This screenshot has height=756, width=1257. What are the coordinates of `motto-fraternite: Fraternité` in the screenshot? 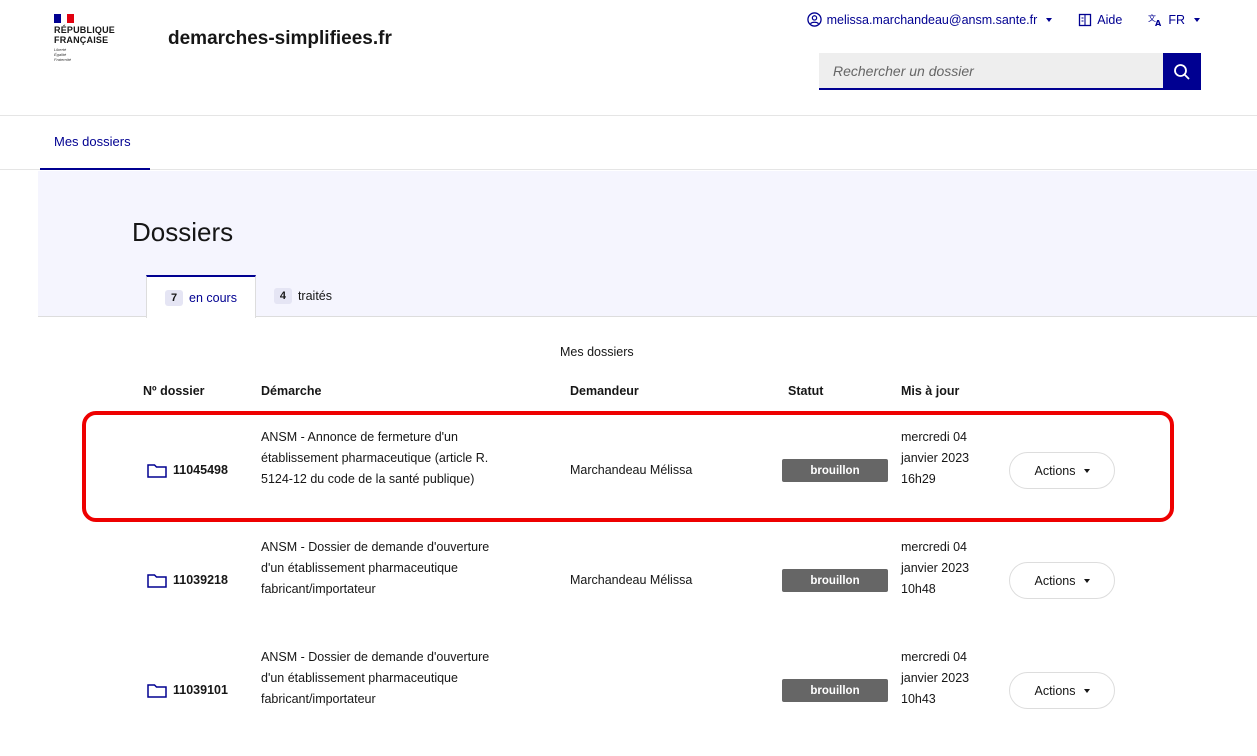 It's located at (63, 59).